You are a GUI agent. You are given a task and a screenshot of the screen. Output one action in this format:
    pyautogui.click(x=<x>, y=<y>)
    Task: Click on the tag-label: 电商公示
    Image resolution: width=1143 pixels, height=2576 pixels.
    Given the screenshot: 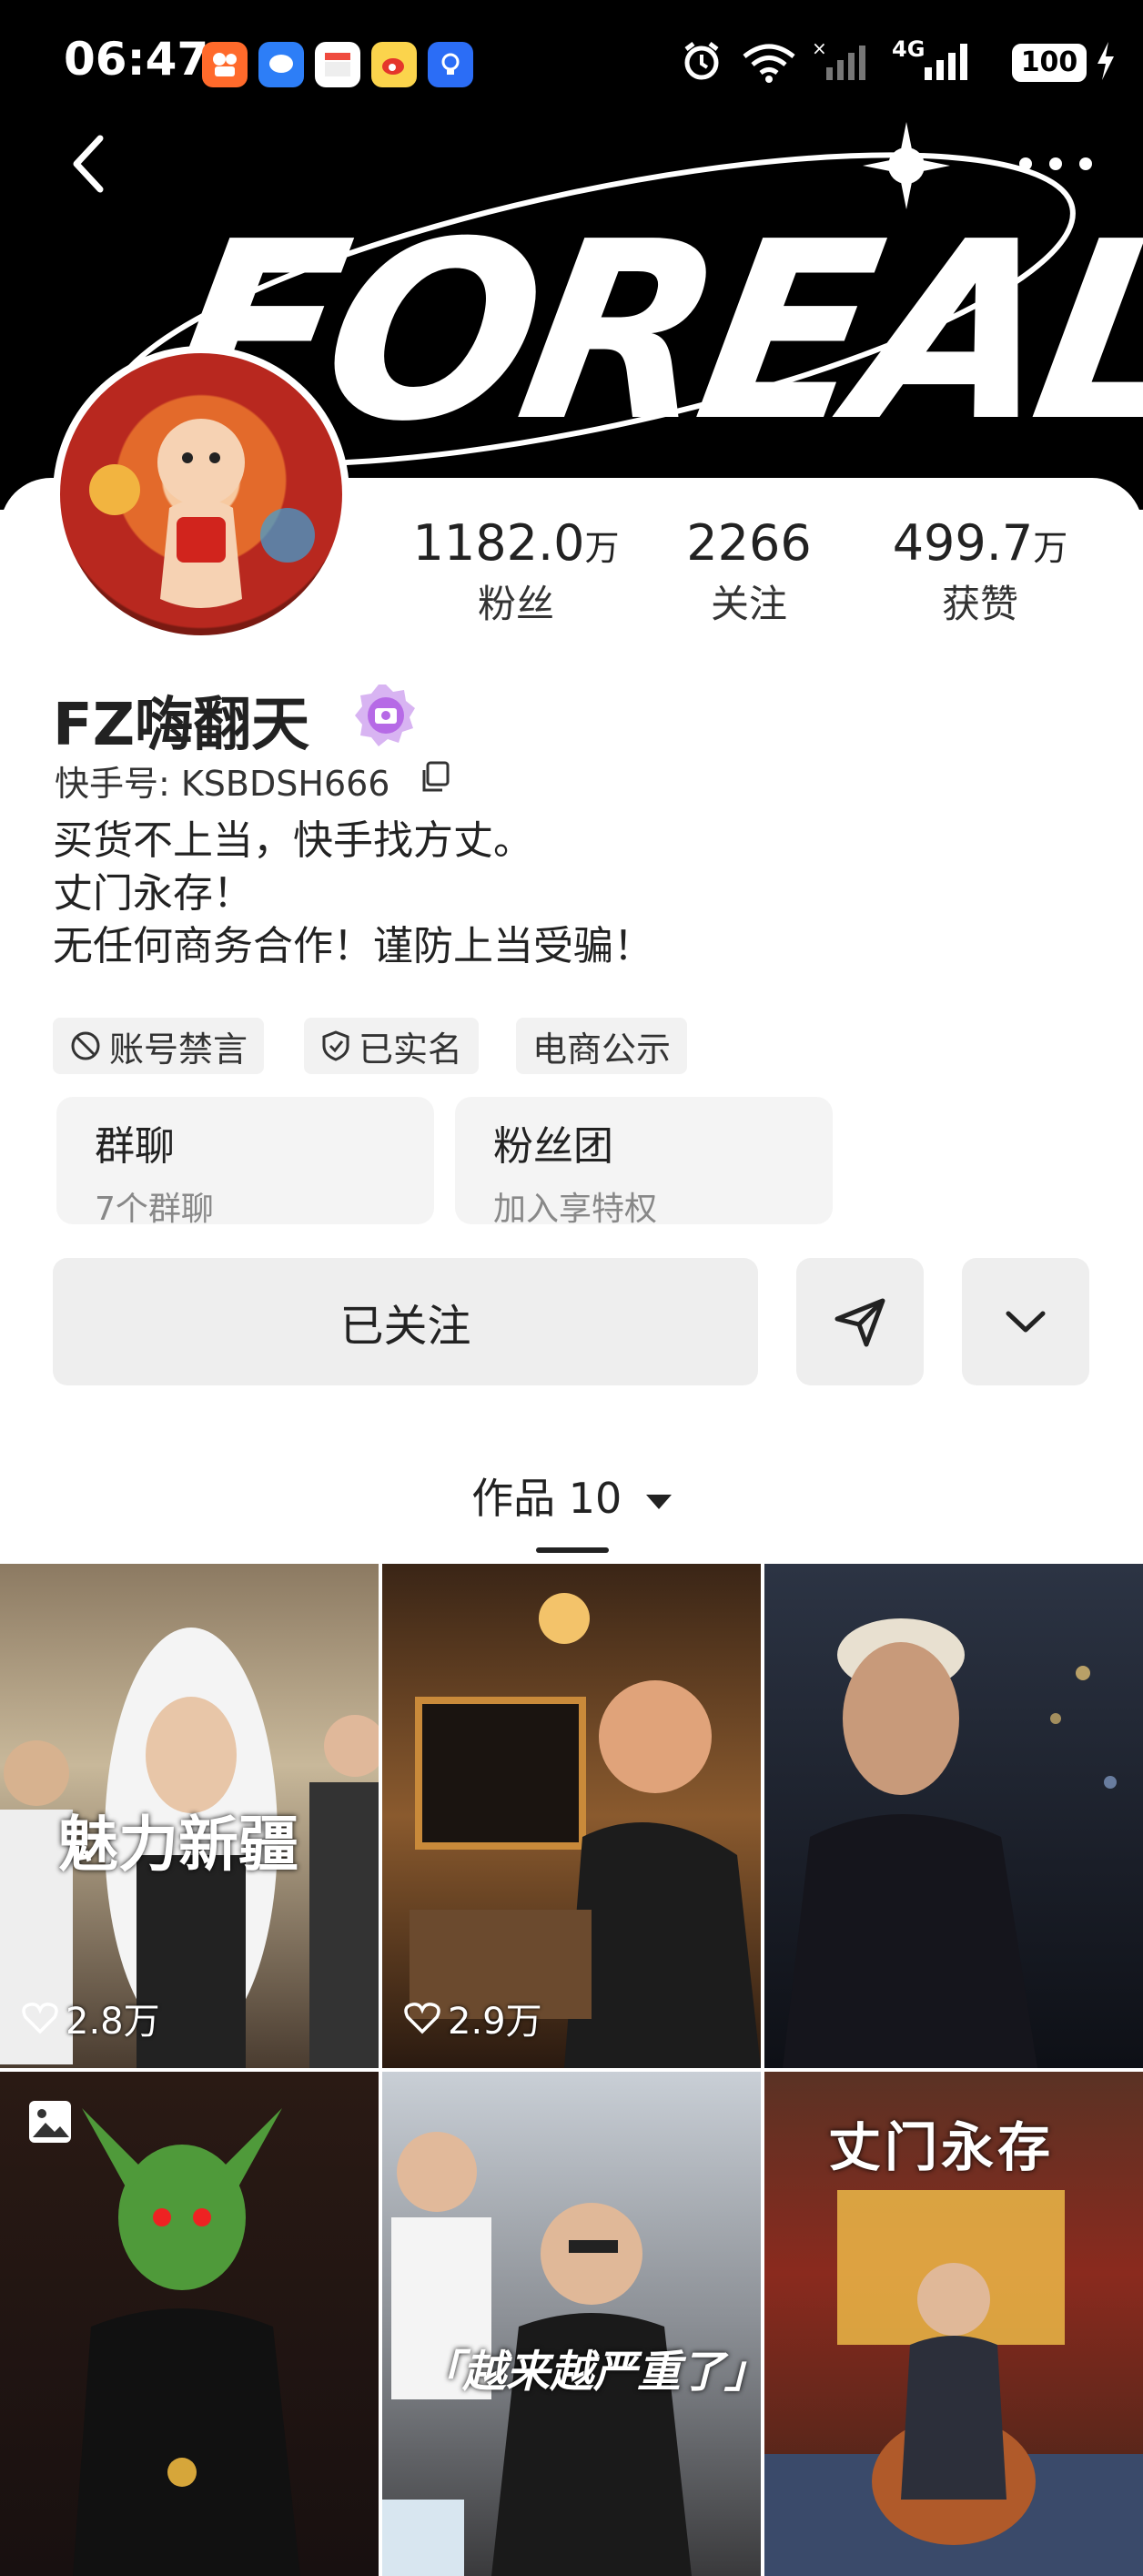 What is the action you would take?
    pyautogui.click(x=602, y=1049)
    